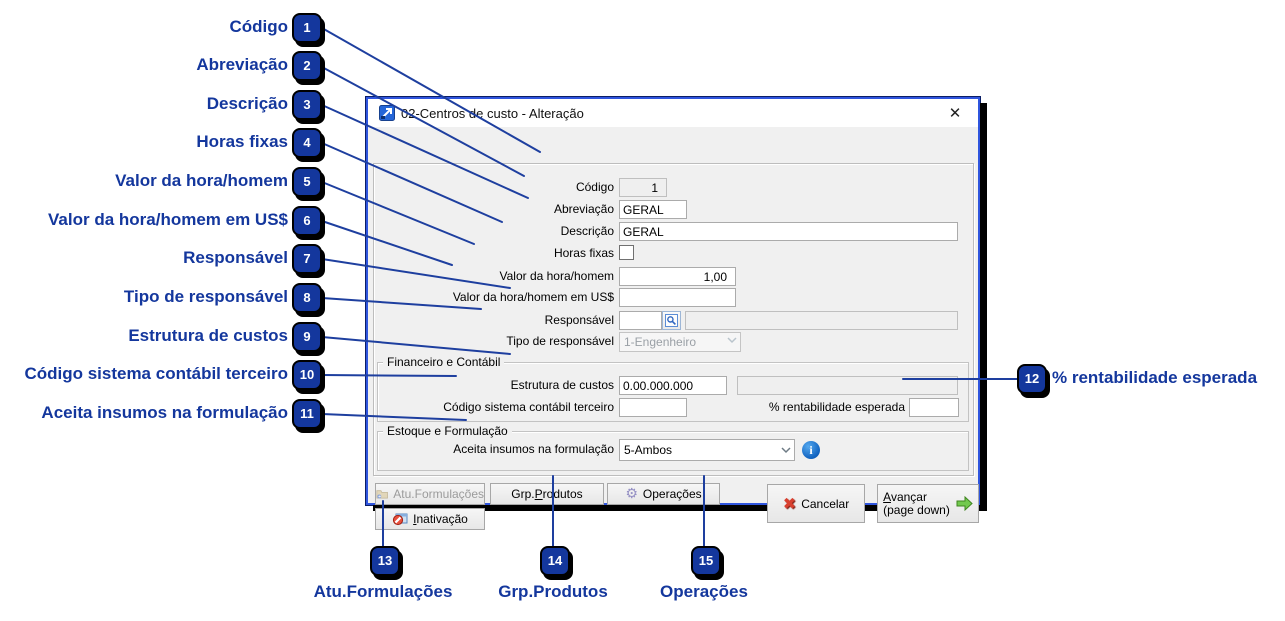 The image size is (1285, 621). What do you see at coordinates (168, 219) in the screenshot?
I see `callout-label-6: Valor da hora/homem em US$` at bounding box center [168, 219].